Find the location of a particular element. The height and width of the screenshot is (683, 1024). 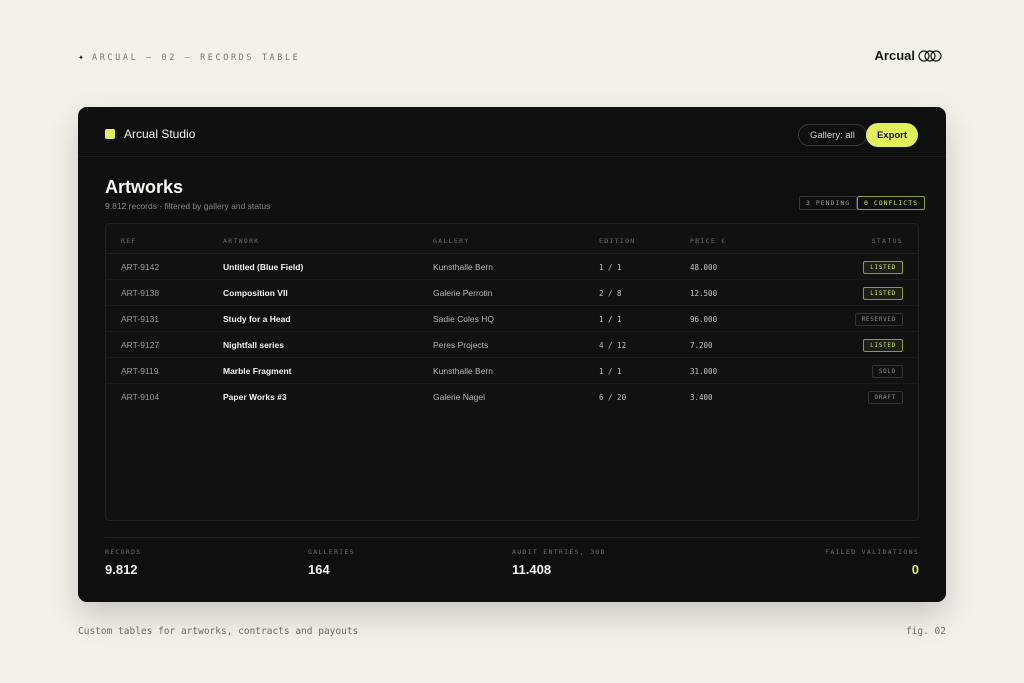

figure-label: fig. 02 is located at coordinates (925, 631).